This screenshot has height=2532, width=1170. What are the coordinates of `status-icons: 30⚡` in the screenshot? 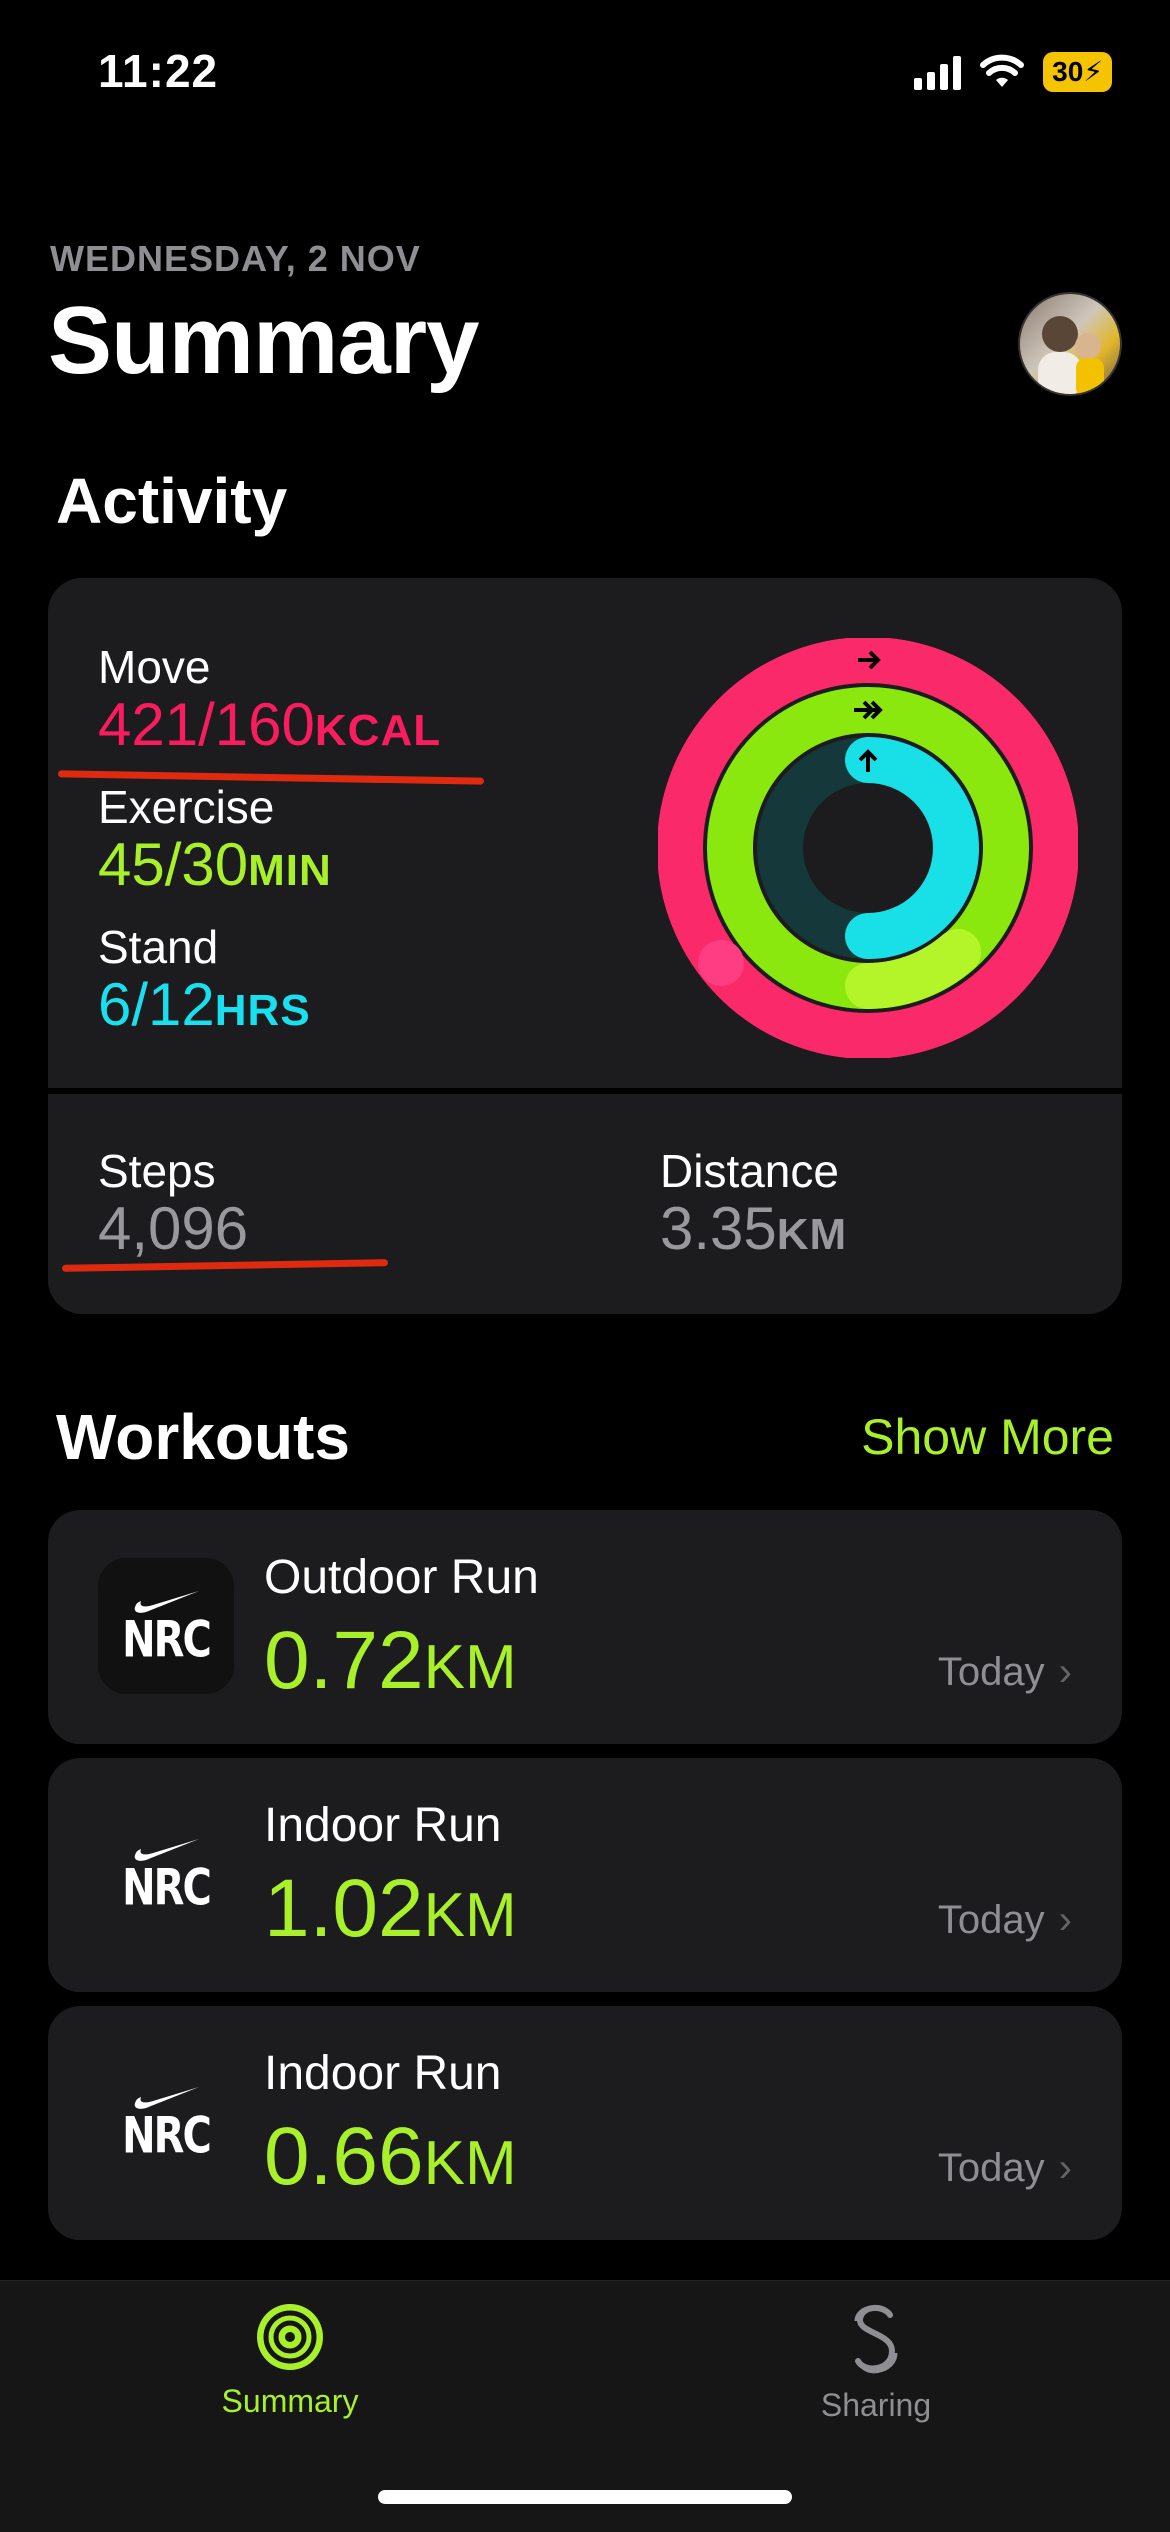 It's located at (1013, 72).